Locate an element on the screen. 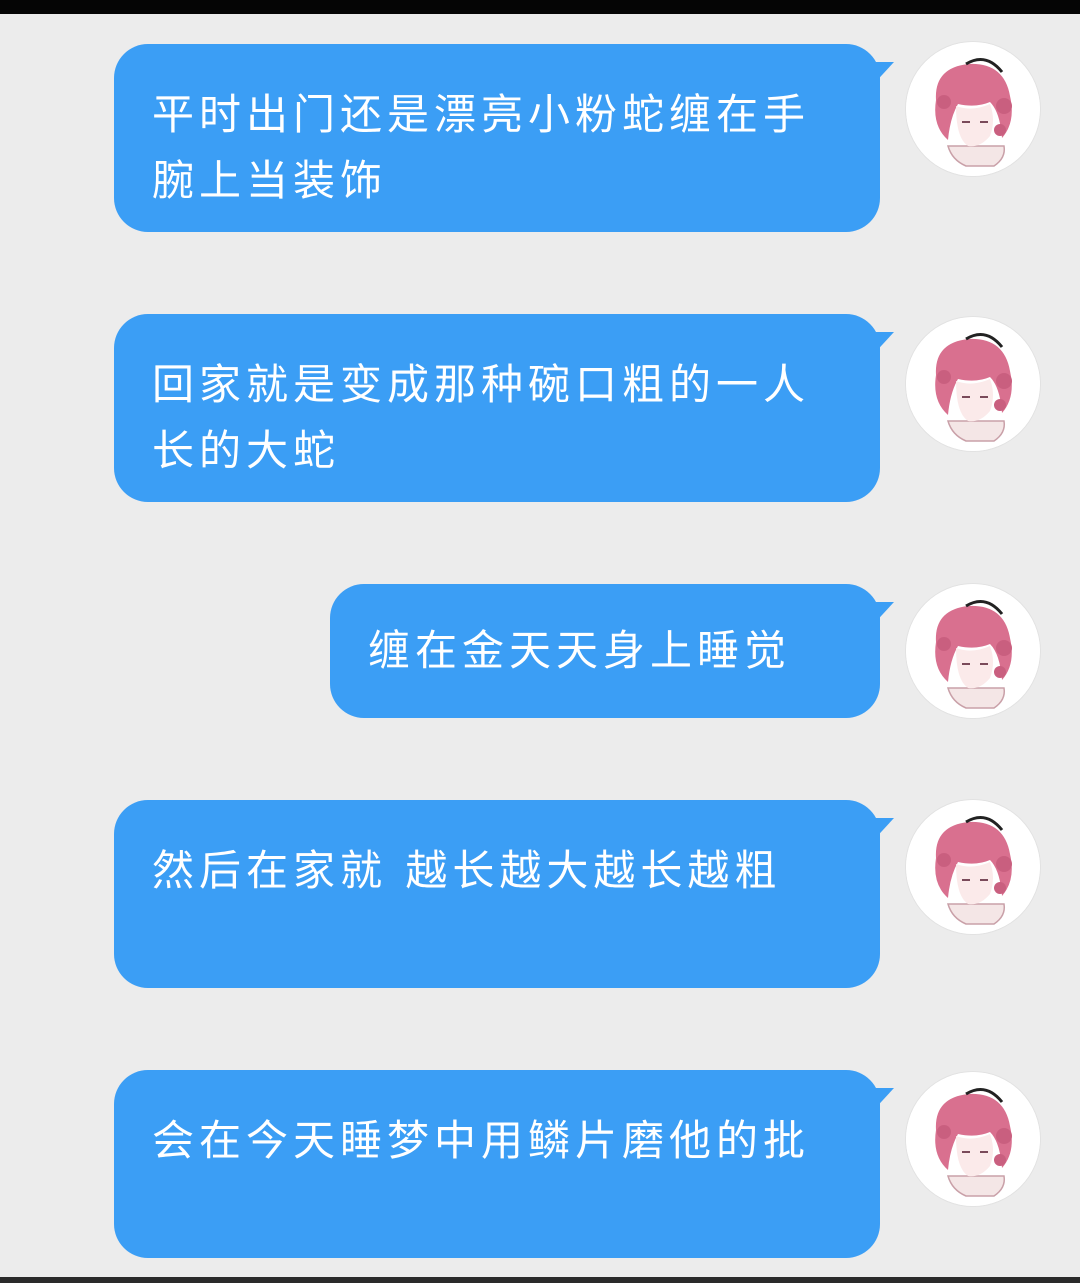 This screenshot has height=1283, width=1080. message-bubble: 会在今天睡梦中用鳞片磨他的批 is located at coordinates (504, 1164).